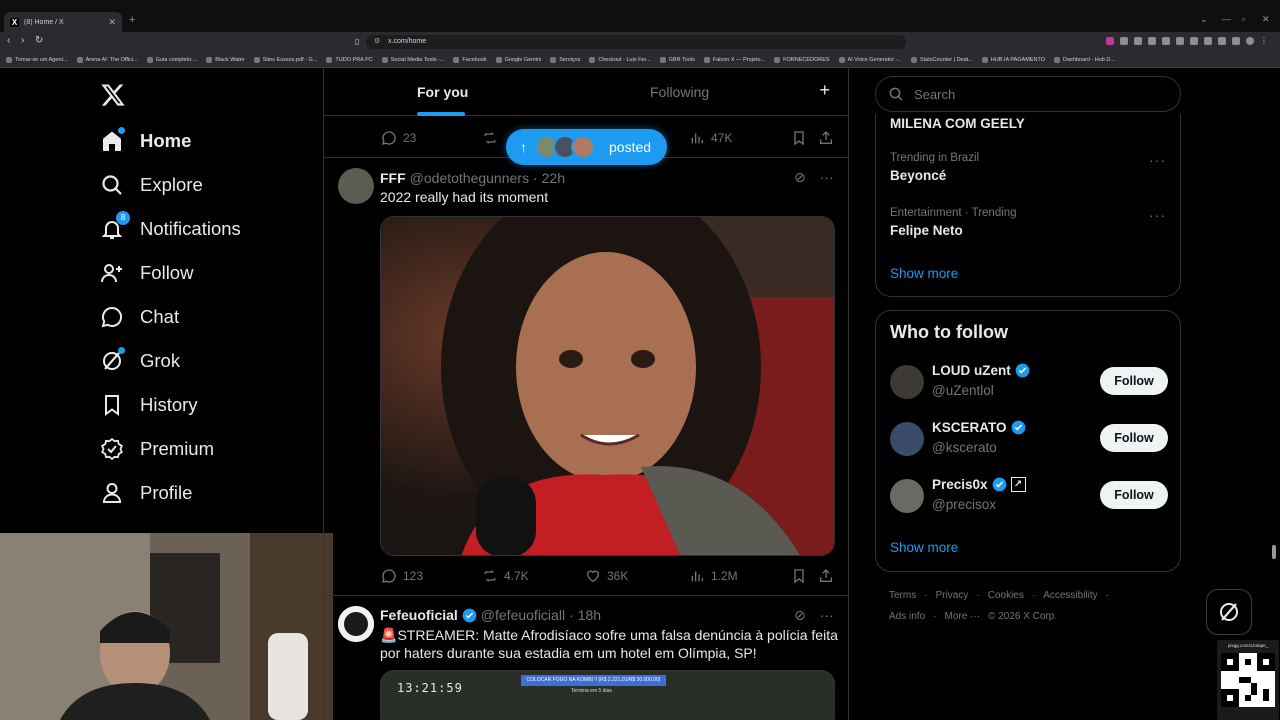 This screenshot has width=1280, height=720. Describe the element at coordinates (393, 178) in the screenshot. I see `author-name: FFF` at that location.